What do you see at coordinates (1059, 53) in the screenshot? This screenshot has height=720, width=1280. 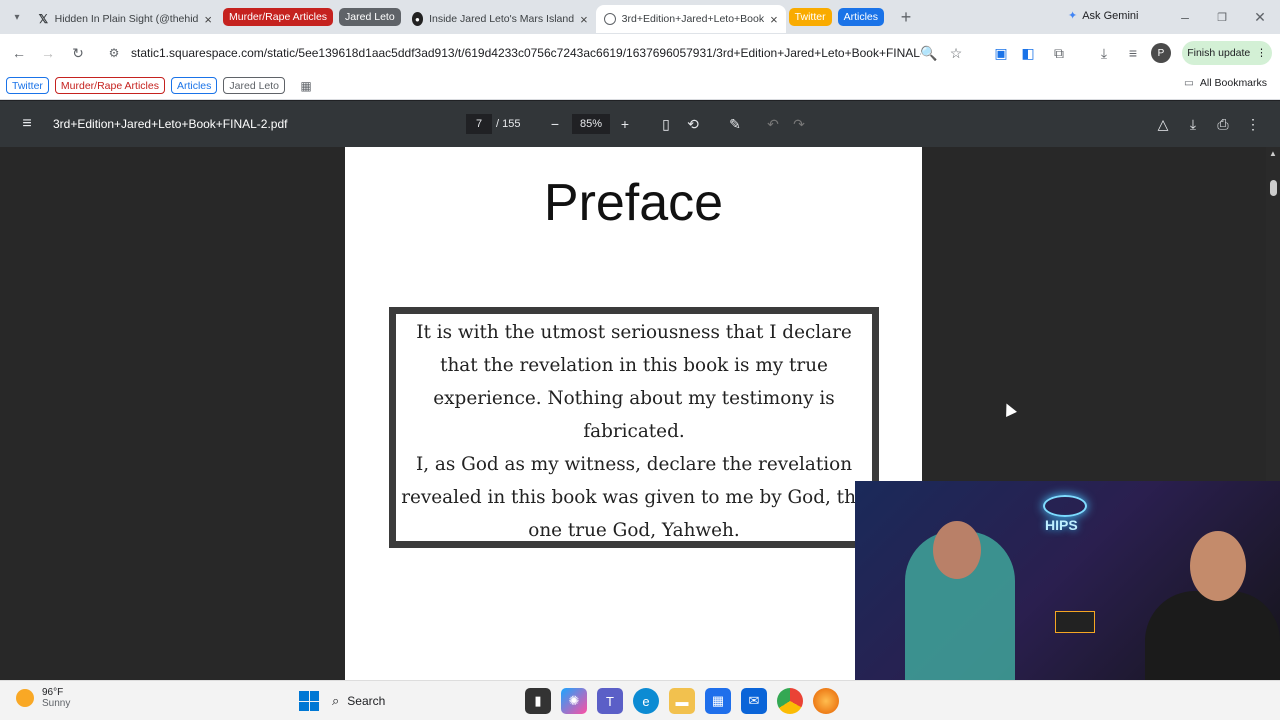 I see `puzzle-icon: ⧉` at bounding box center [1059, 53].